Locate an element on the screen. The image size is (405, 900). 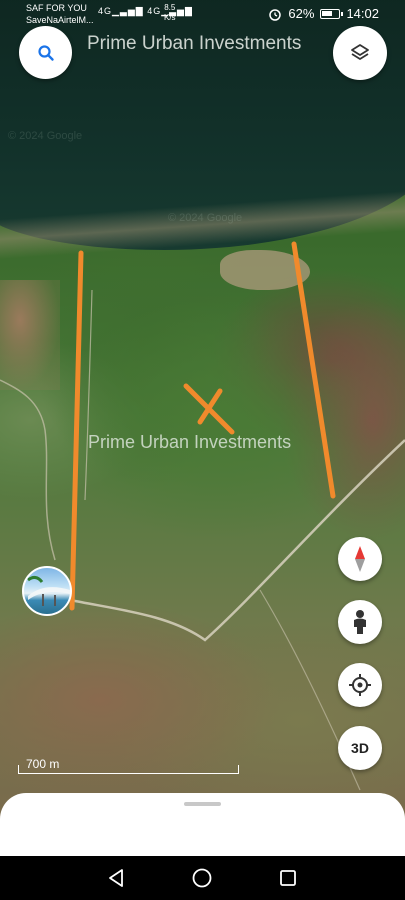
layers-button is located at coordinates (360, 53).